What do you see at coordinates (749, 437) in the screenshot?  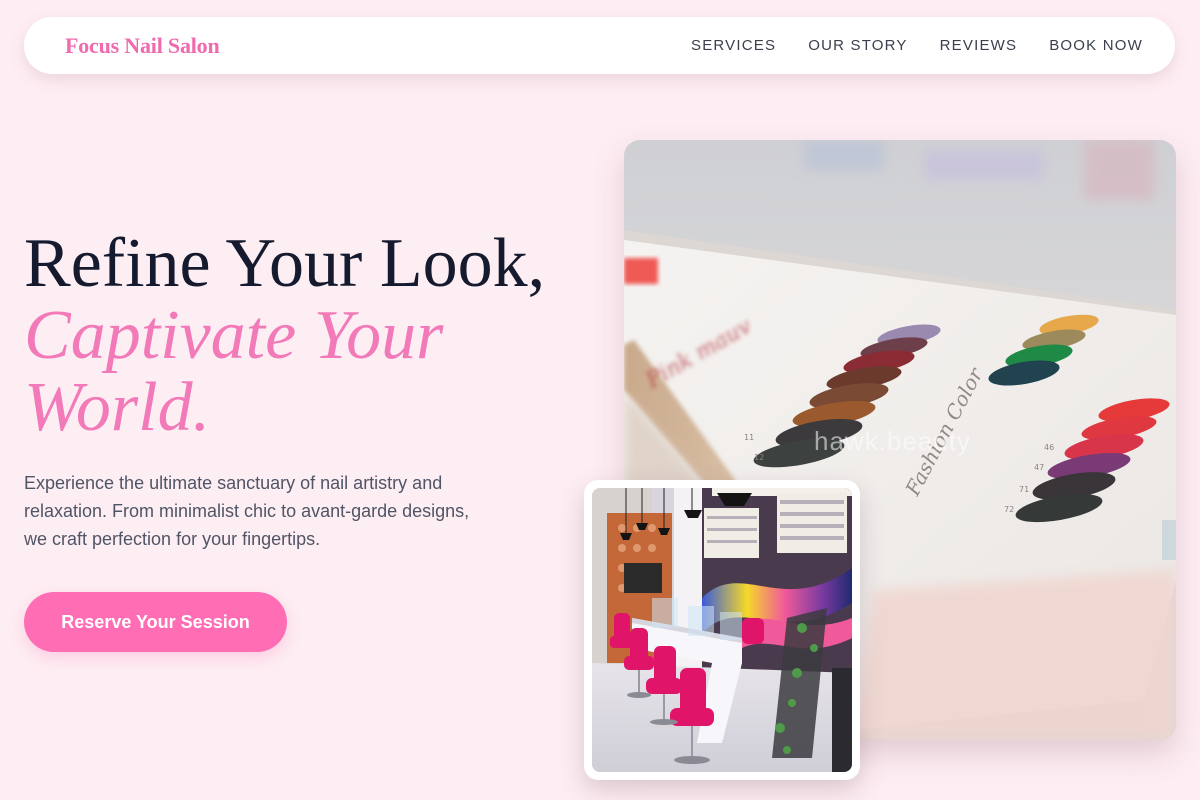 I see `svg-text: 11` at bounding box center [749, 437].